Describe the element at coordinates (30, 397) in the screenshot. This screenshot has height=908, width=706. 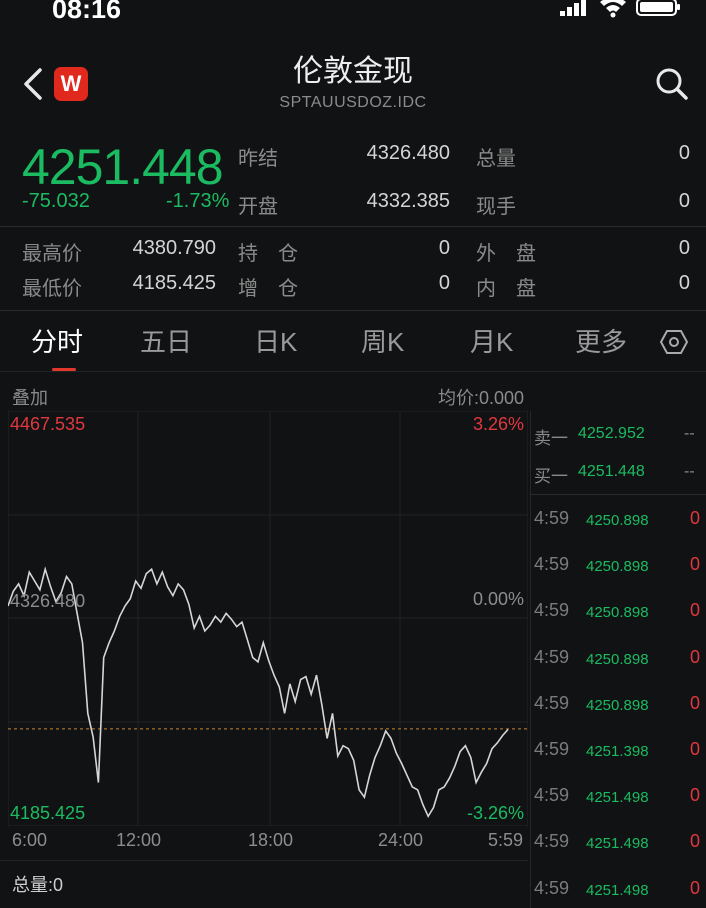
I see `overlay-button: 叠加` at that location.